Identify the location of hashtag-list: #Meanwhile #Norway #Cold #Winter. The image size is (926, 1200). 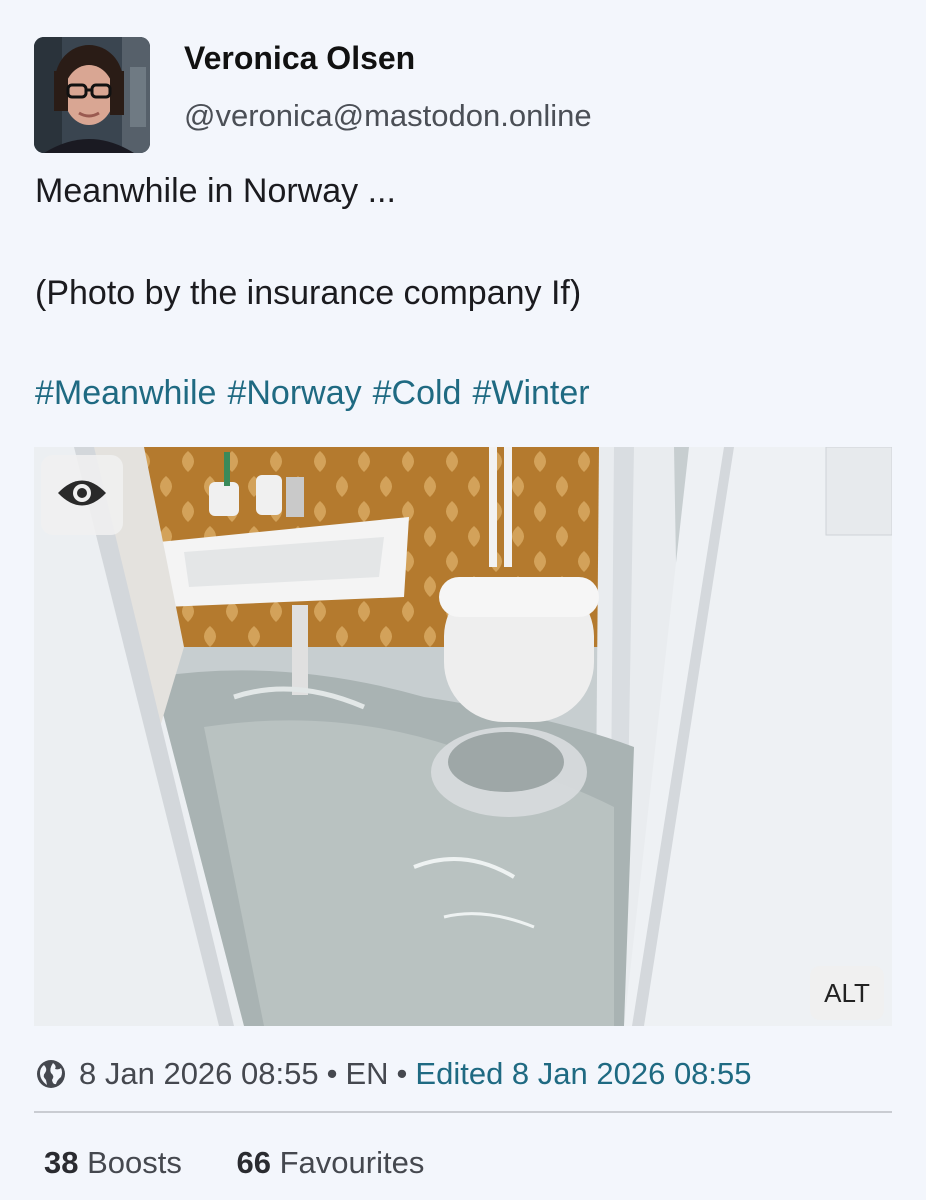
(318, 393).